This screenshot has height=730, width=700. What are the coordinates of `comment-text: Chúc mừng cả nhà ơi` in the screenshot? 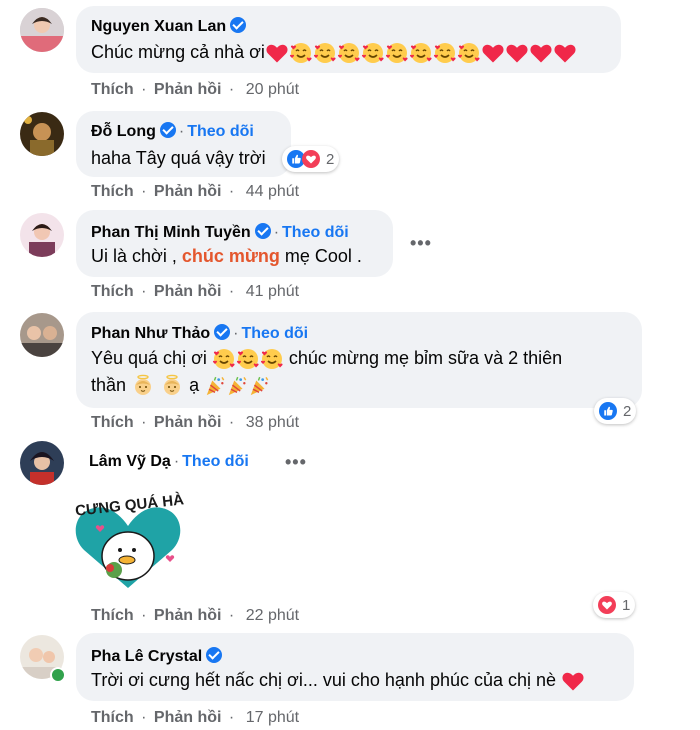 It's located at (334, 52).